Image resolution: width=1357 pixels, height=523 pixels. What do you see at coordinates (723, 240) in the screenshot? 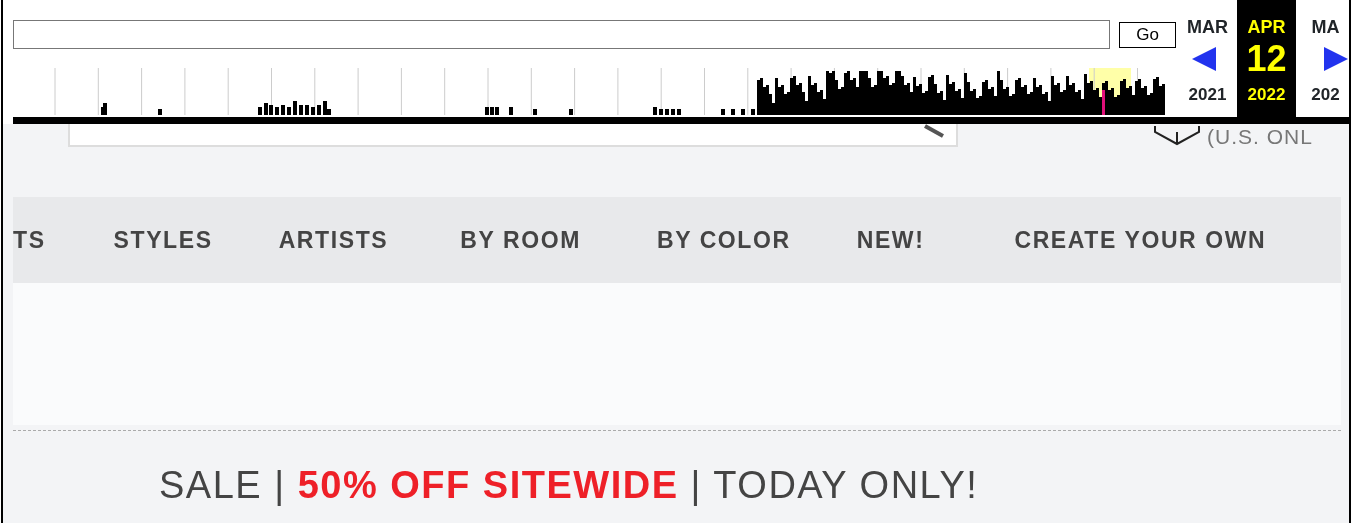
I see `nav-link: BY COLOR` at bounding box center [723, 240].